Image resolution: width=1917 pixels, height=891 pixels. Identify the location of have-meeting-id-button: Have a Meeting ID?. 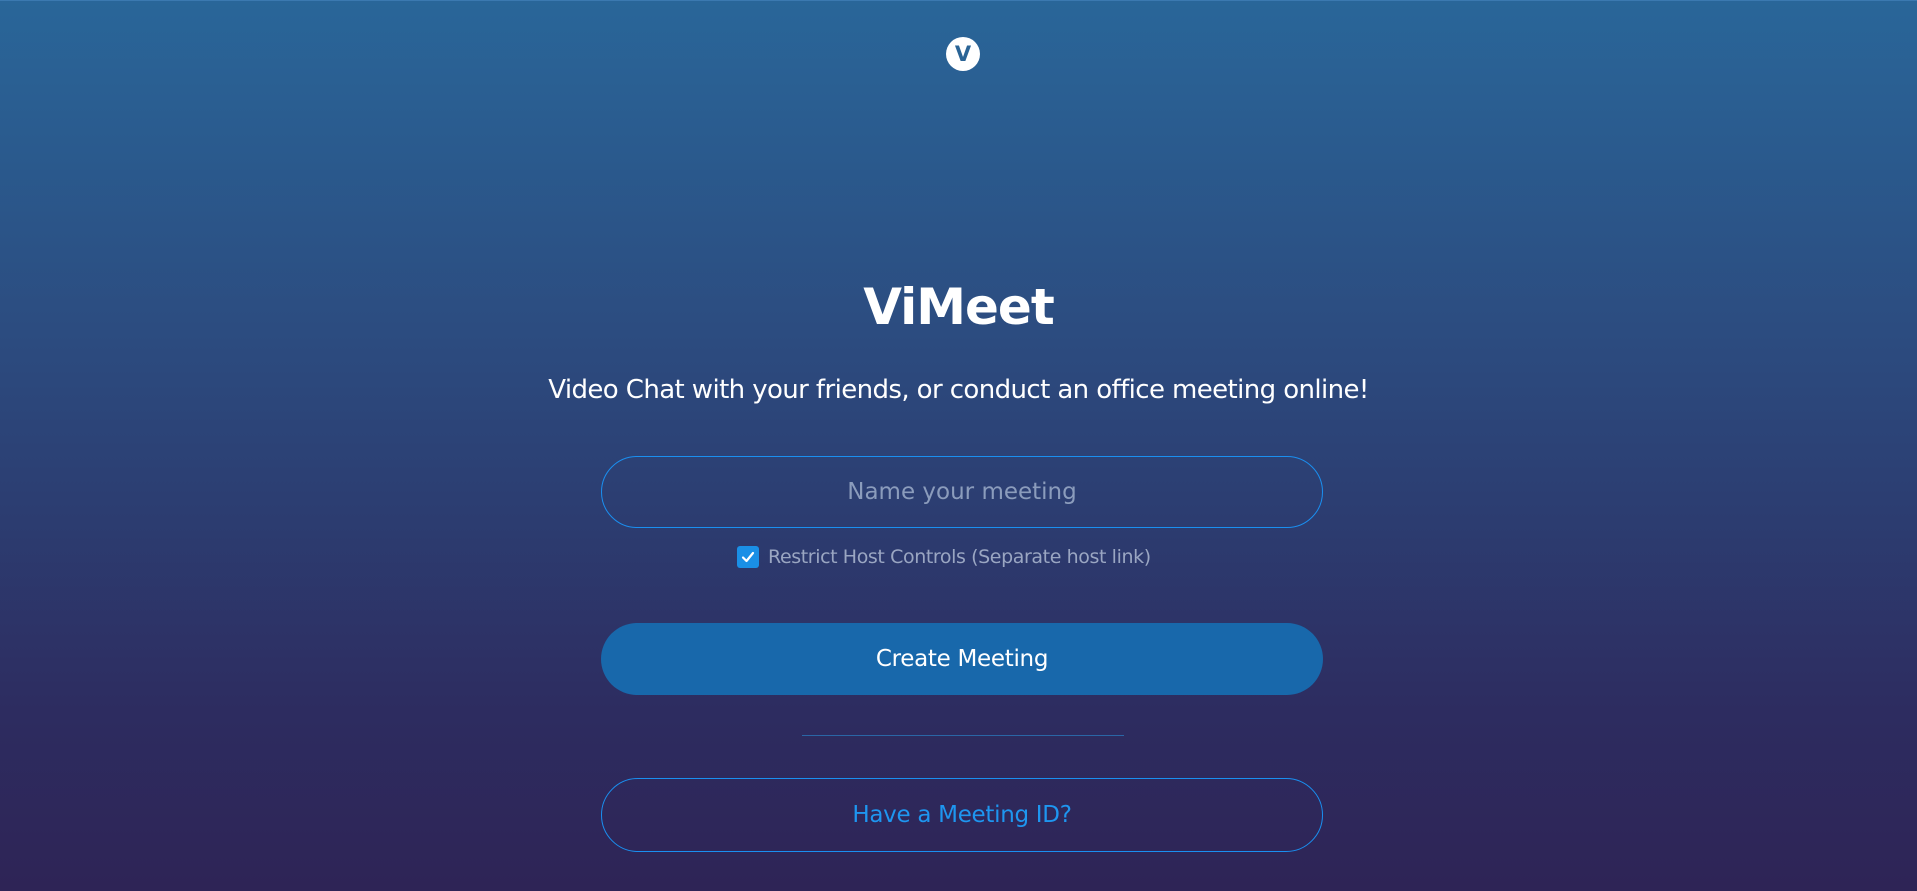
(962, 815).